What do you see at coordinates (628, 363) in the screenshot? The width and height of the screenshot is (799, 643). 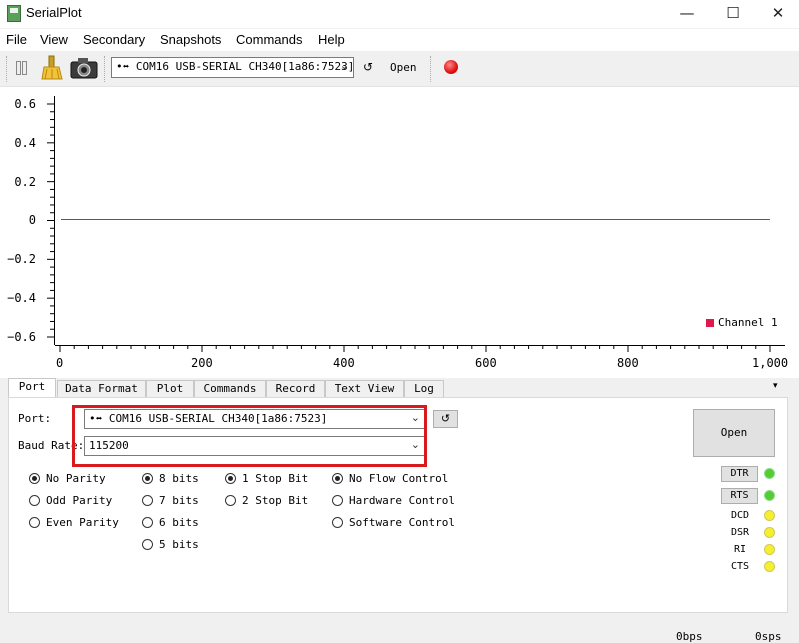 I see `x-tick-label: 800` at bounding box center [628, 363].